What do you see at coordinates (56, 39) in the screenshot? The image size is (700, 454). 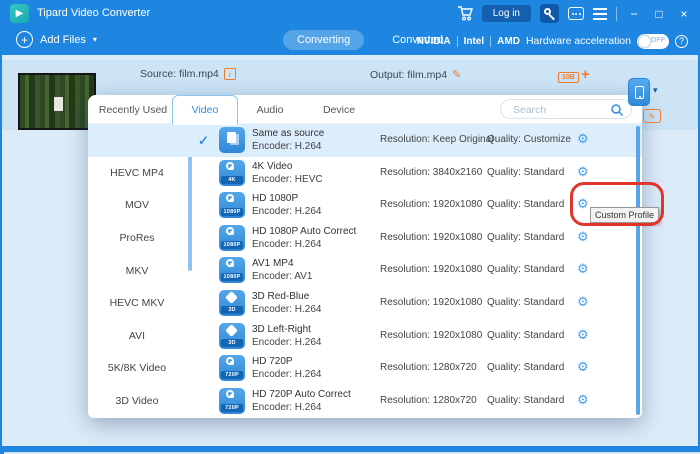 I see `add-files-button: + Add Files ▾` at bounding box center [56, 39].